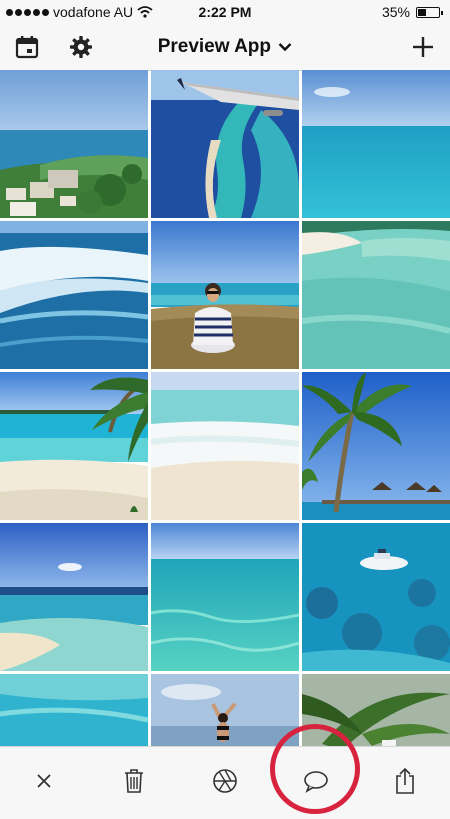 The width and height of the screenshot is (450, 819). Describe the element at coordinates (134, 781) in the screenshot. I see `trash-icon` at that location.